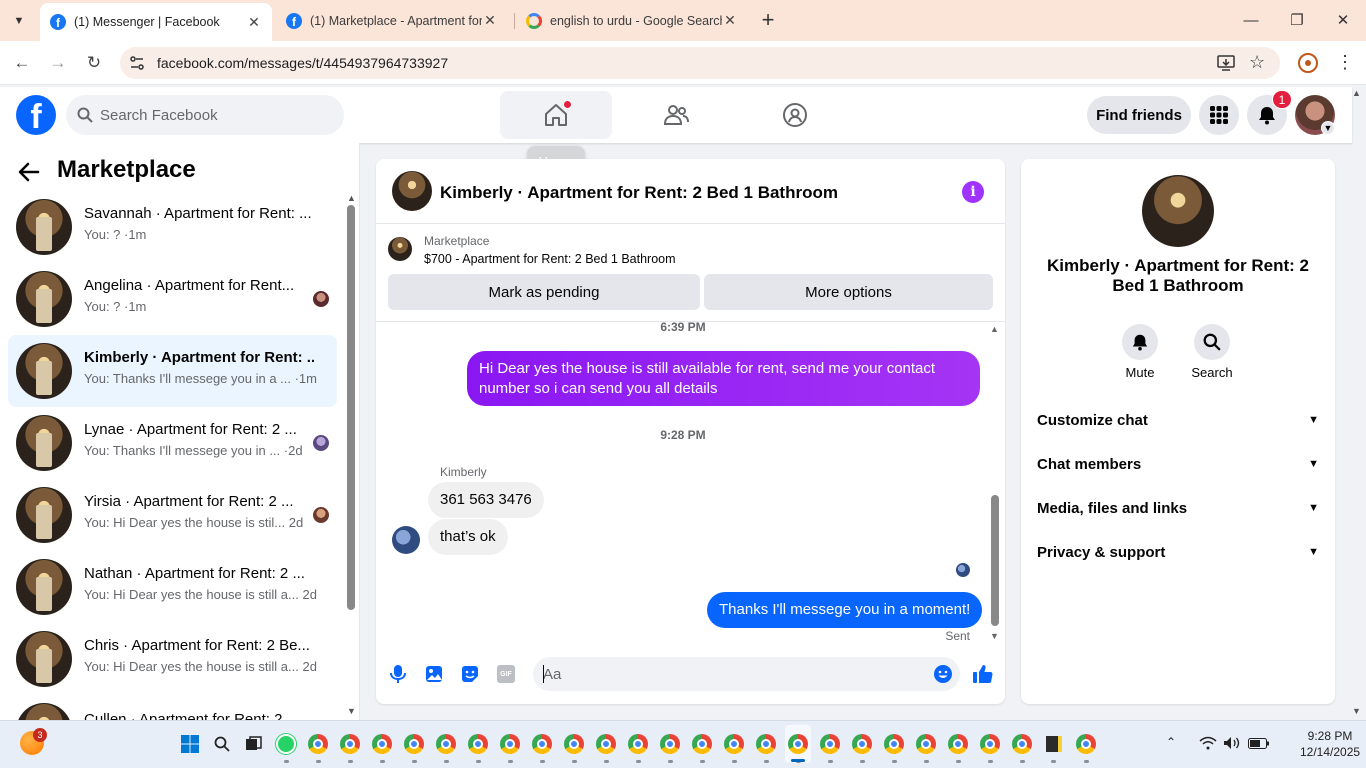 The width and height of the screenshot is (1366, 768). What do you see at coordinates (676, 115) in the screenshot?
I see `nav-friends-tab` at bounding box center [676, 115].